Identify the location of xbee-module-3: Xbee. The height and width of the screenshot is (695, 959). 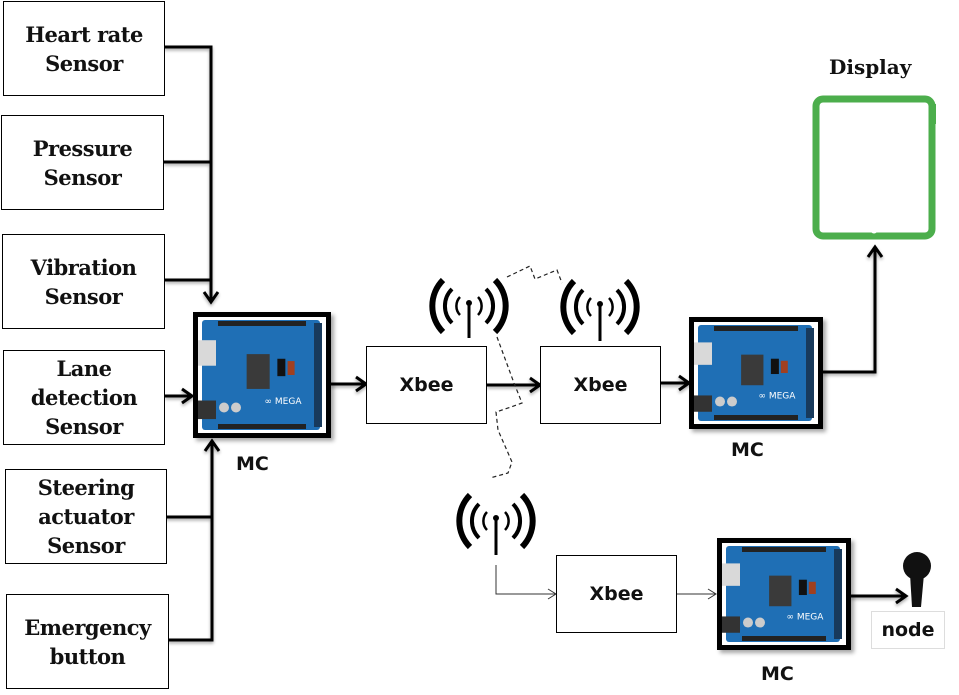
(616, 594).